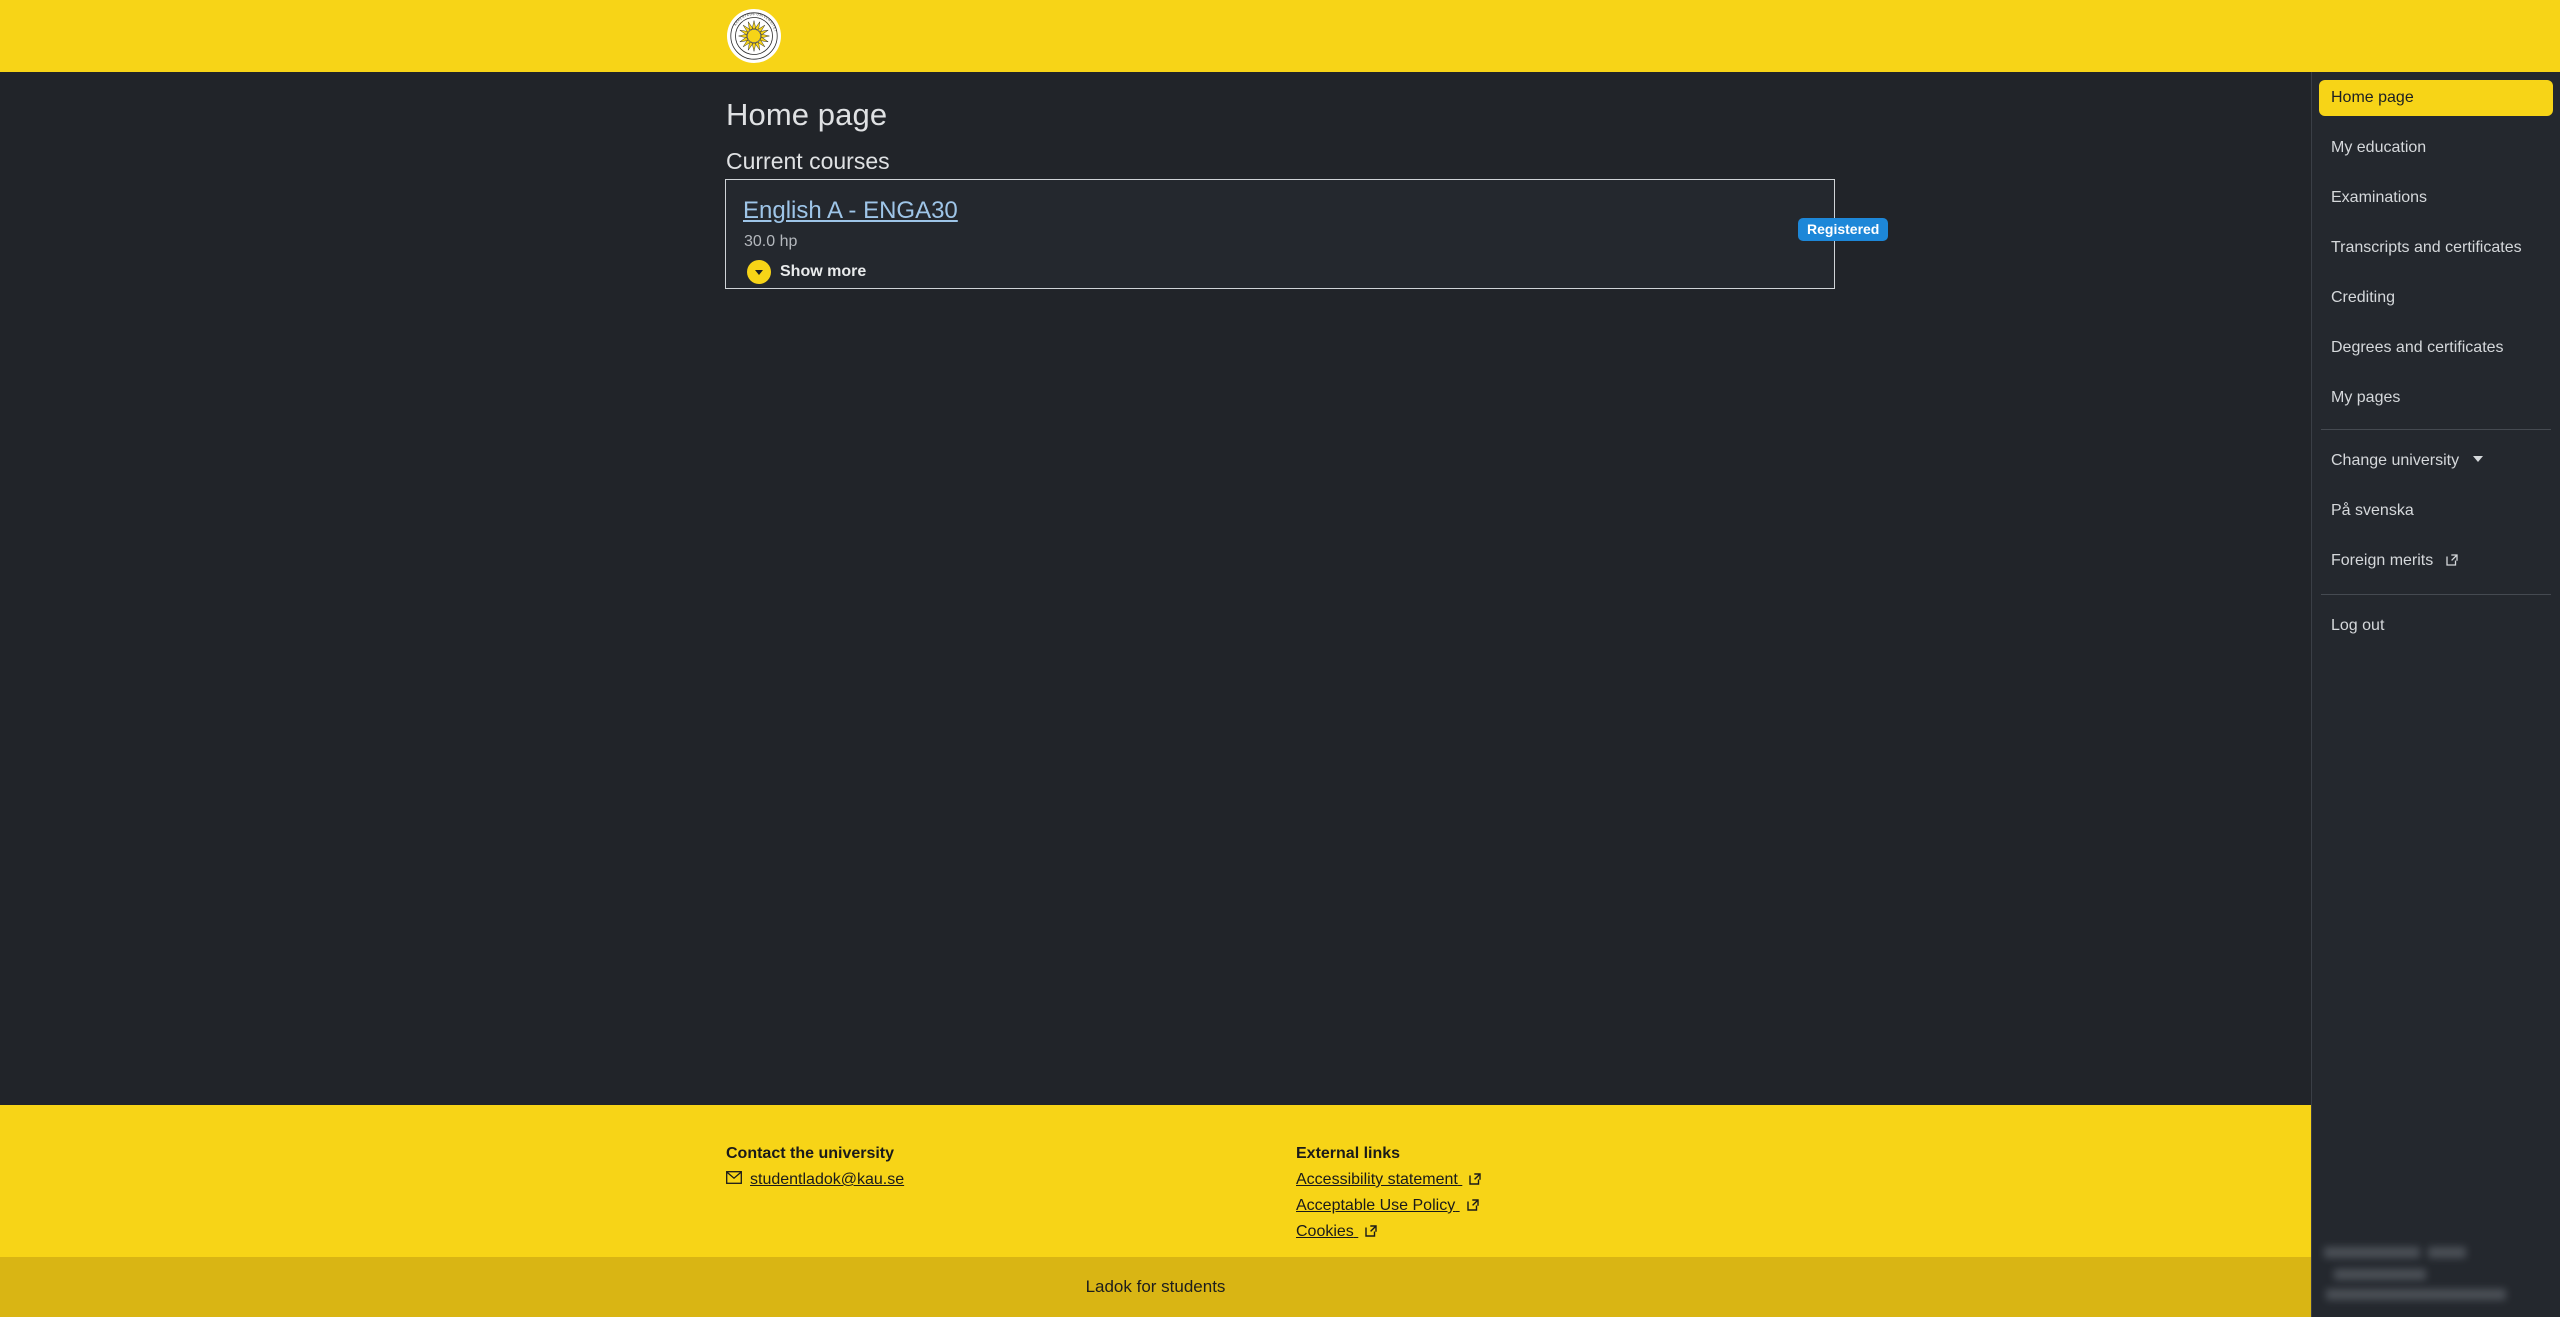  What do you see at coordinates (2372, 97) in the screenshot?
I see `sidebar-item-label: Home page` at bounding box center [2372, 97].